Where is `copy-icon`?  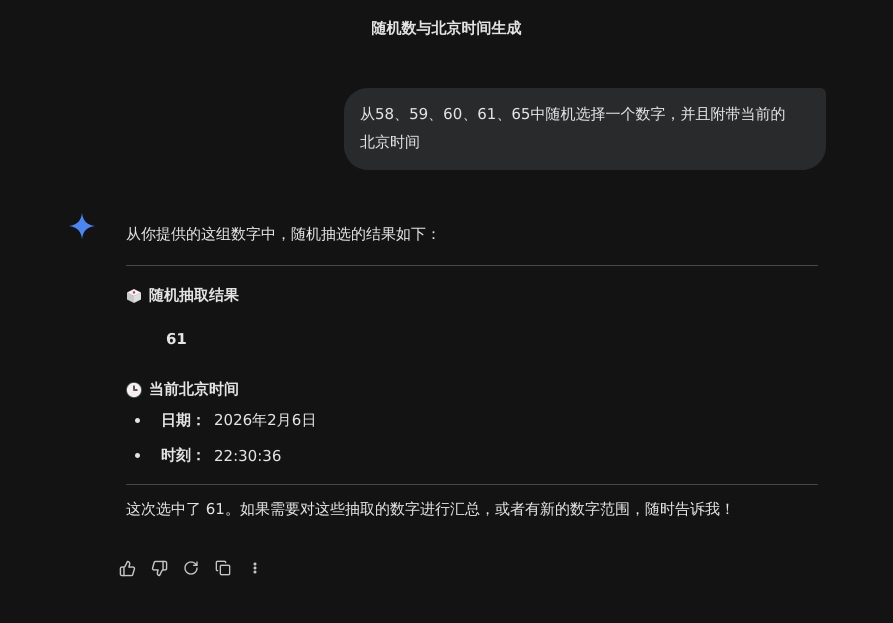
copy-icon is located at coordinates (223, 568).